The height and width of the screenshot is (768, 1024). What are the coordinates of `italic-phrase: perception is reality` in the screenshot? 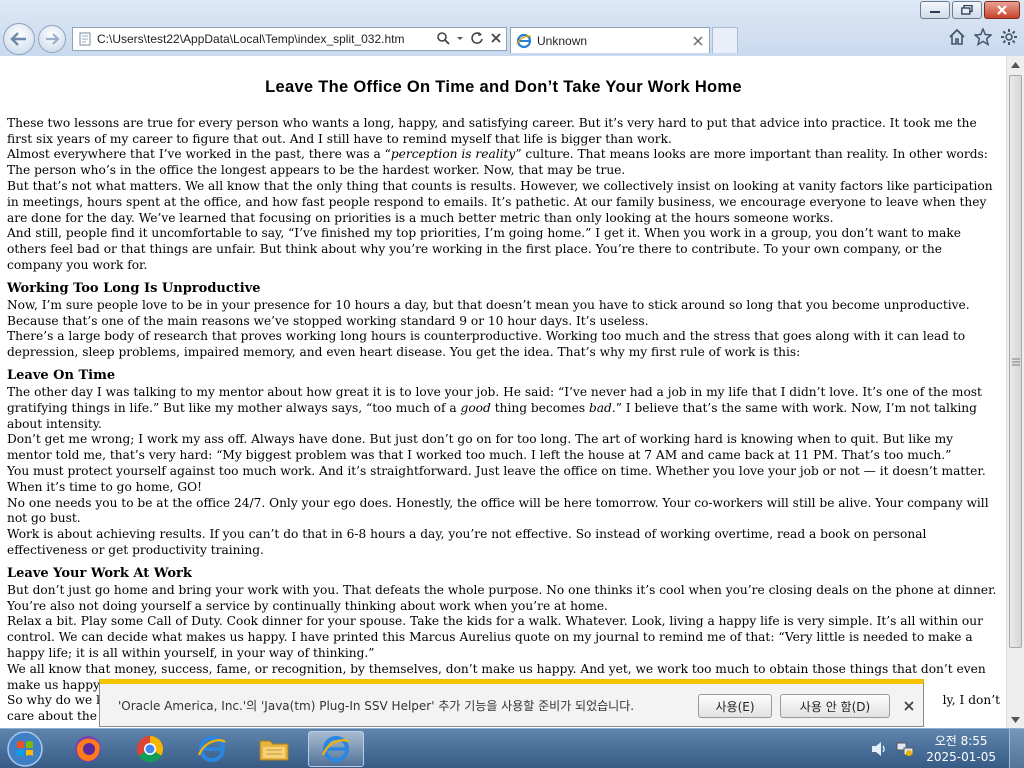 It's located at (453, 154).